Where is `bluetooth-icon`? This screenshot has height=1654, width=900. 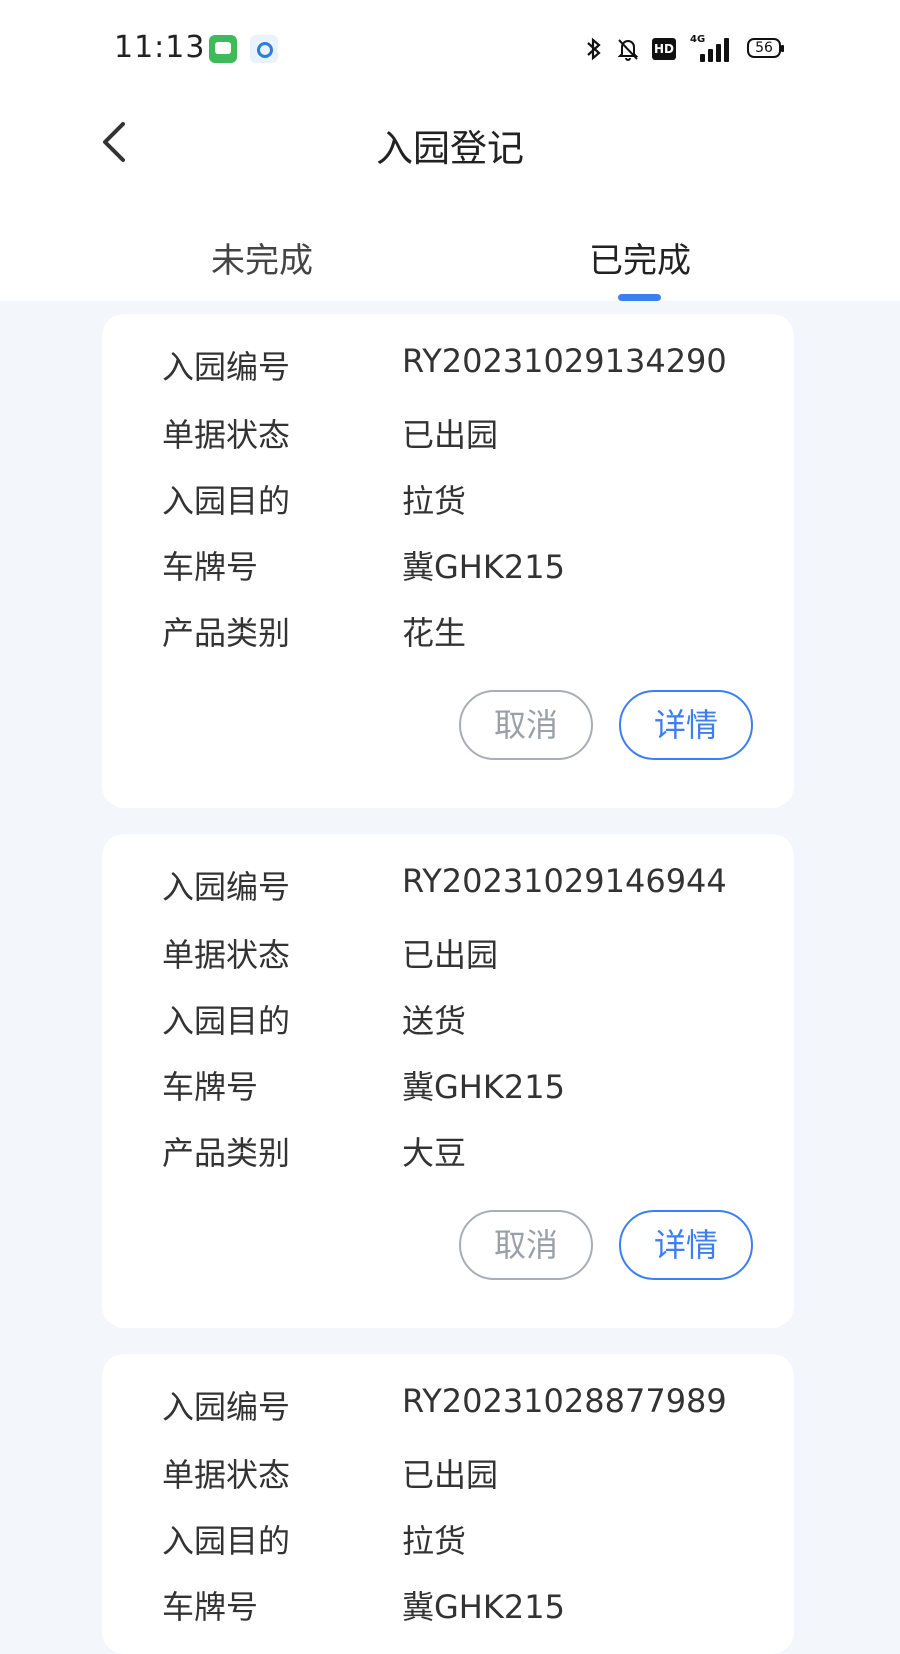
bluetooth-icon is located at coordinates (594, 49).